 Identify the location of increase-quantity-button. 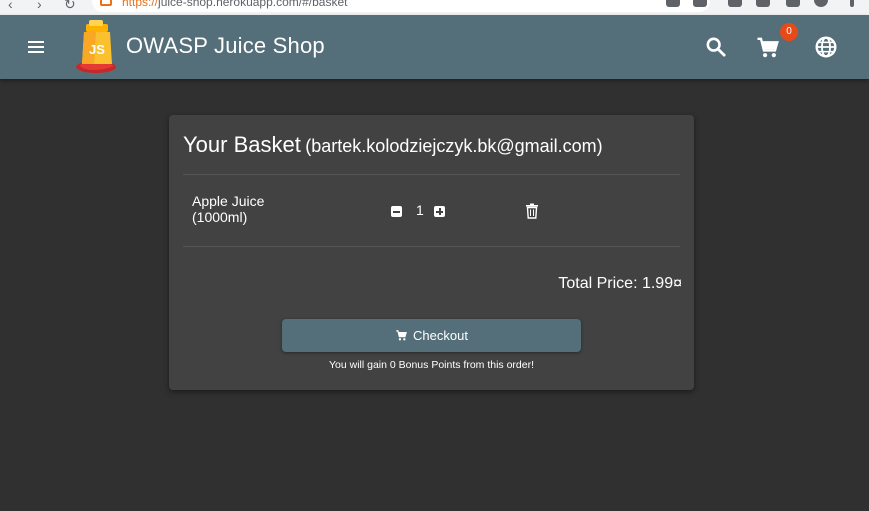
(439, 211).